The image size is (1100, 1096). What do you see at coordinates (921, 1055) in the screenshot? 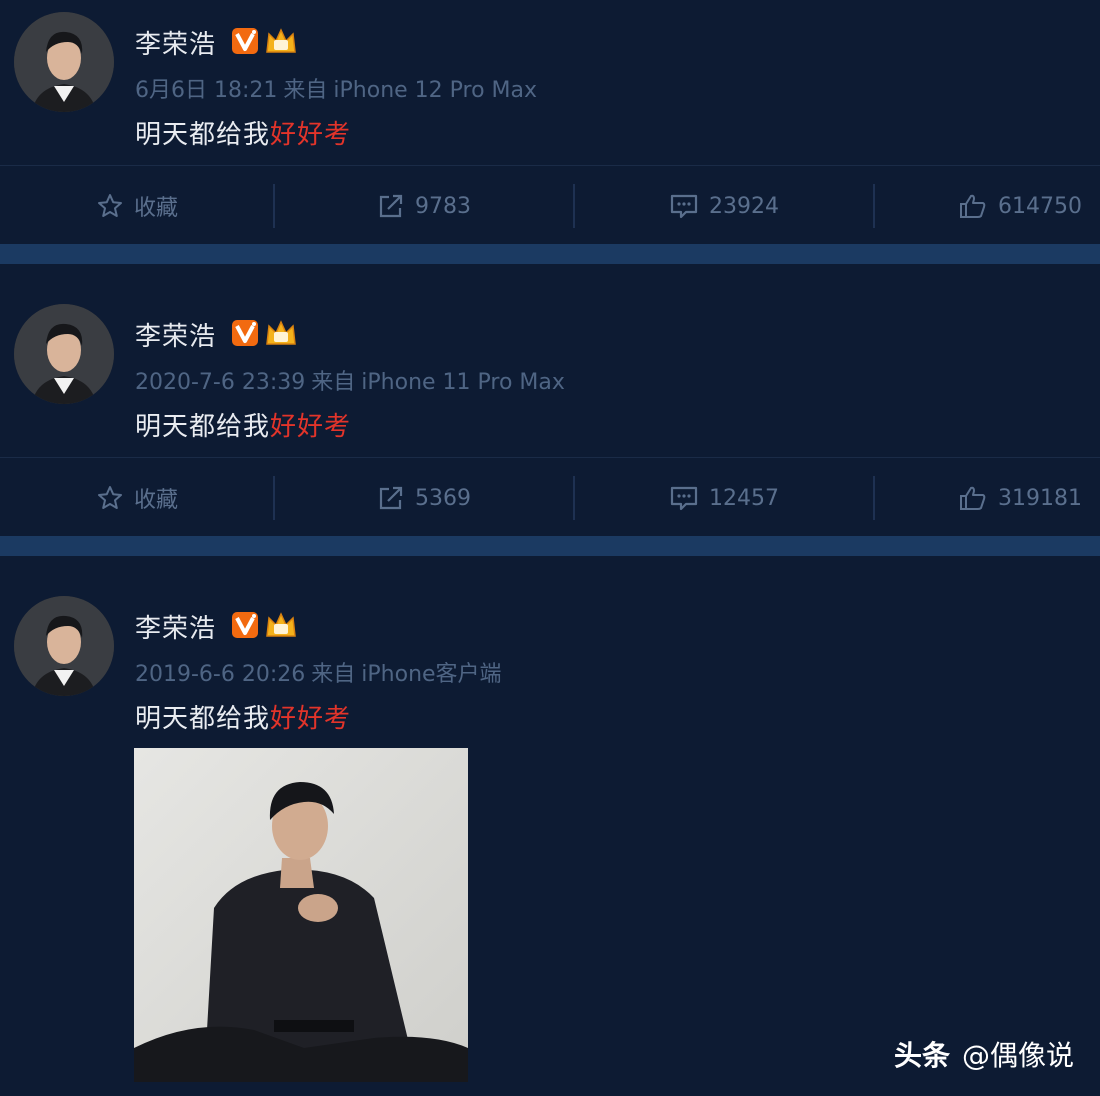
I see `watermark-brand: 头条` at bounding box center [921, 1055].